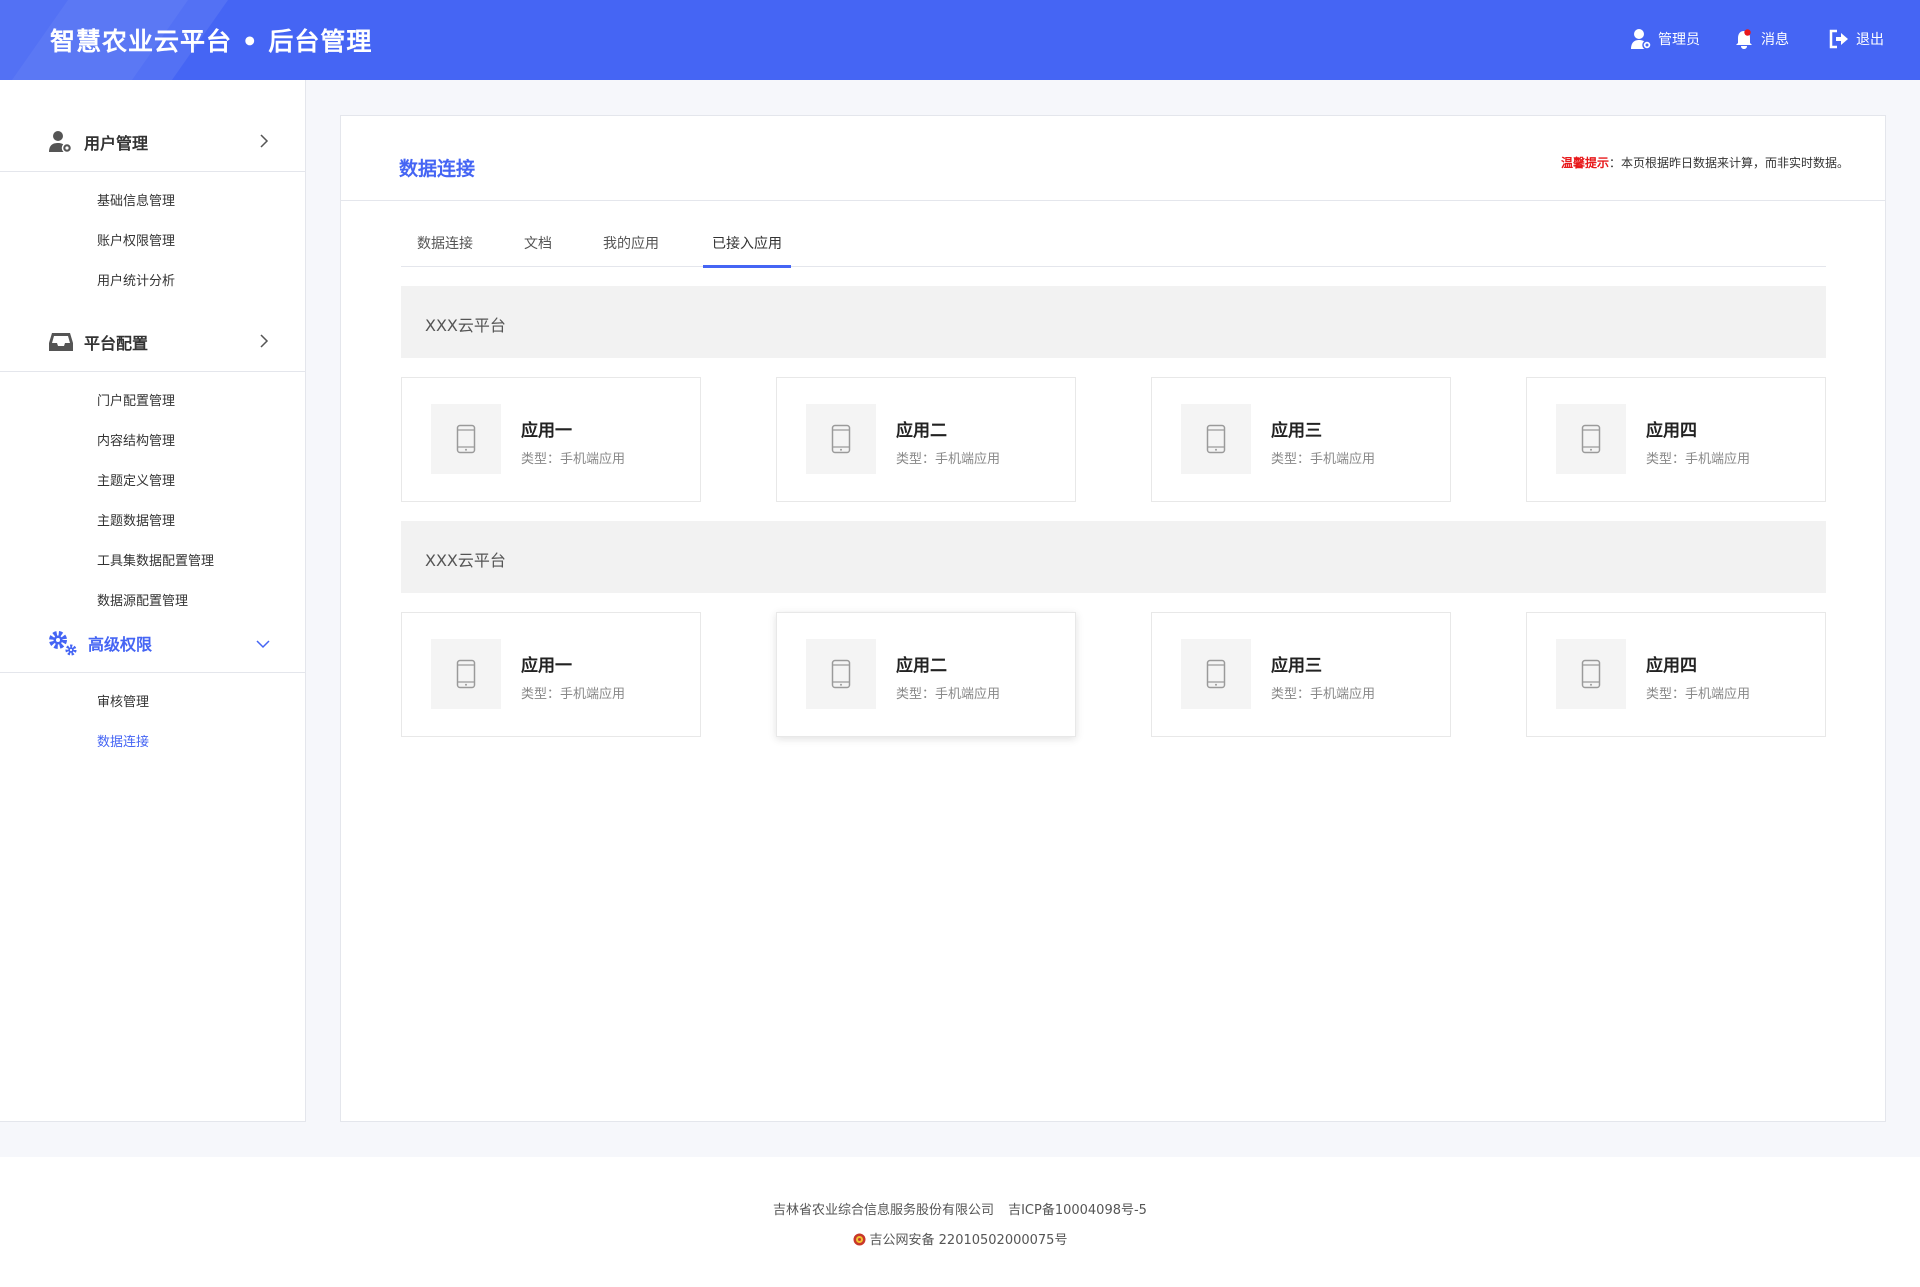  Describe the element at coordinates (153, 282) in the screenshot. I see `sidebar-item-user-stats: 用户统计分析` at that location.